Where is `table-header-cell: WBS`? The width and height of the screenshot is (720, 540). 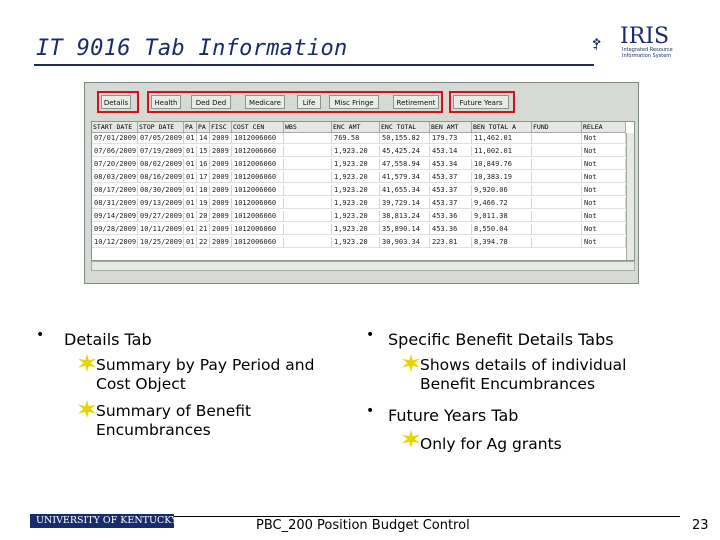 table-header-cell: WBS is located at coordinates (308, 127).